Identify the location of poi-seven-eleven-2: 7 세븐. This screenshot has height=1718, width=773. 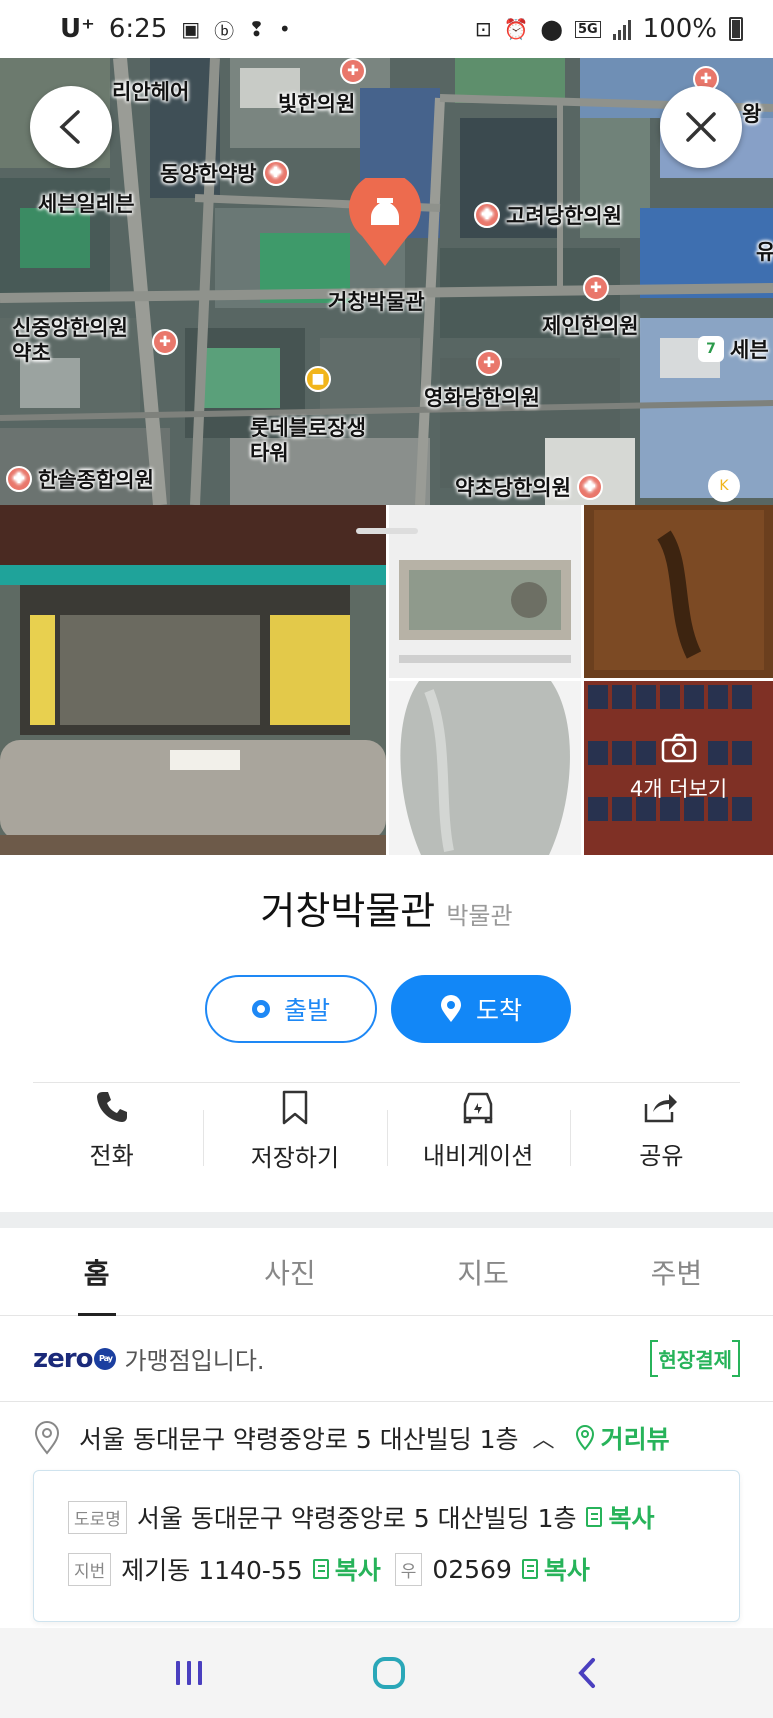
(733, 349).